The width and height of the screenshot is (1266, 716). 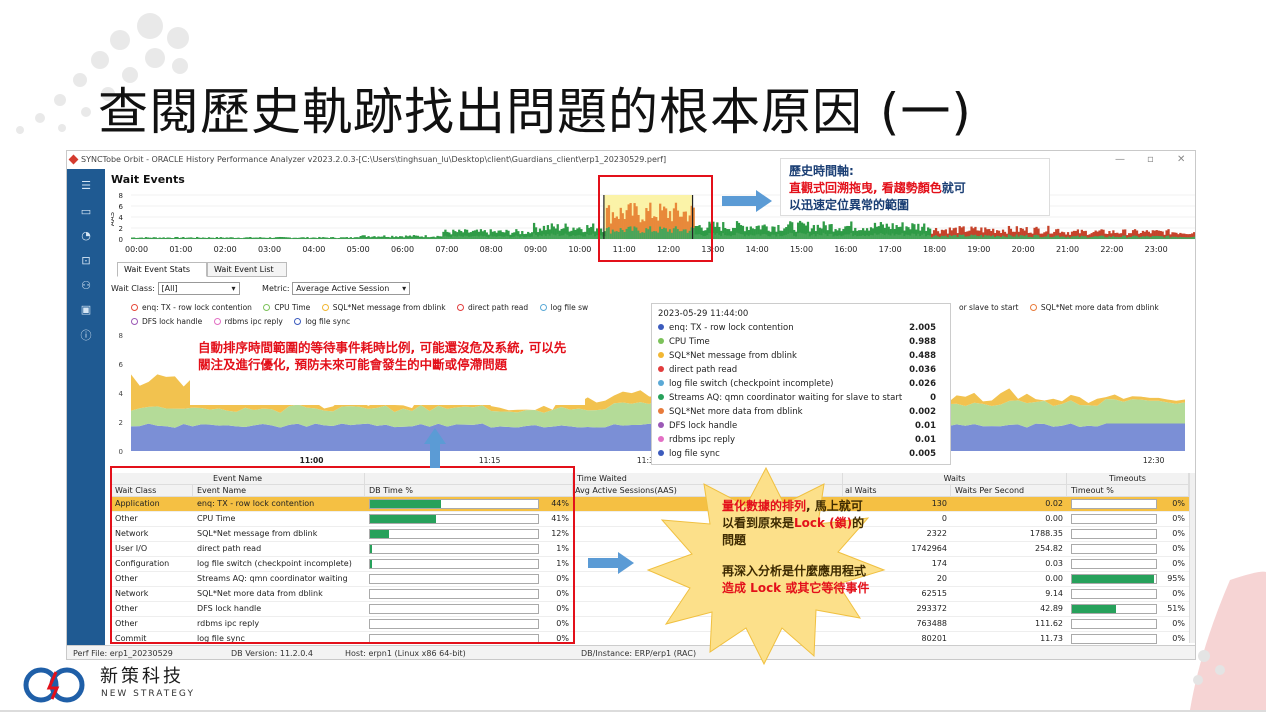 I want to click on col-waits-per-second: Waits Per Second, so click(x=1009, y=491).